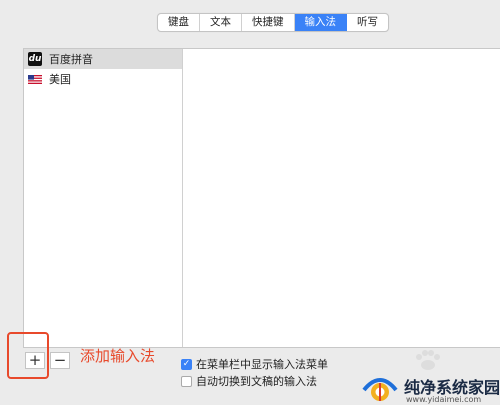  I want to click on annotation-highlight-box, so click(28, 355).